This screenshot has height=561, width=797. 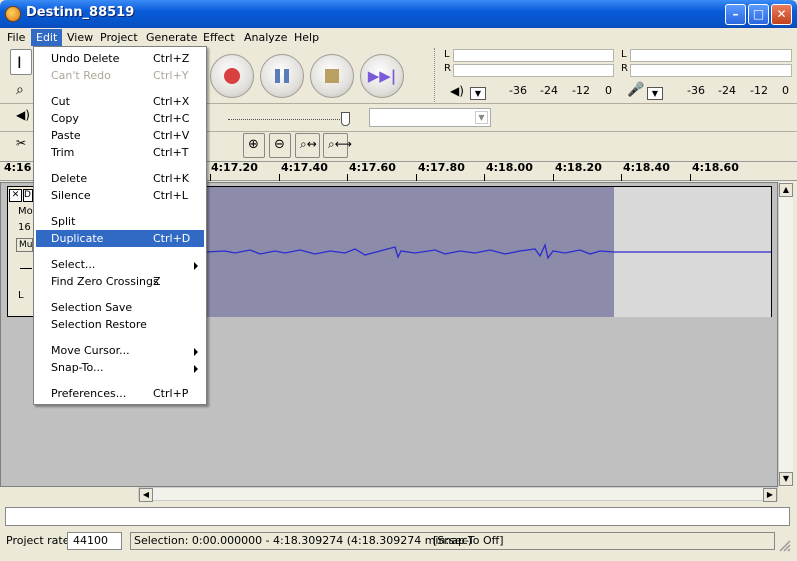 What do you see at coordinates (398, 14) in the screenshot?
I see `title-bar: Destinn_88519 – □ ✕` at bounding box center [398, 14].